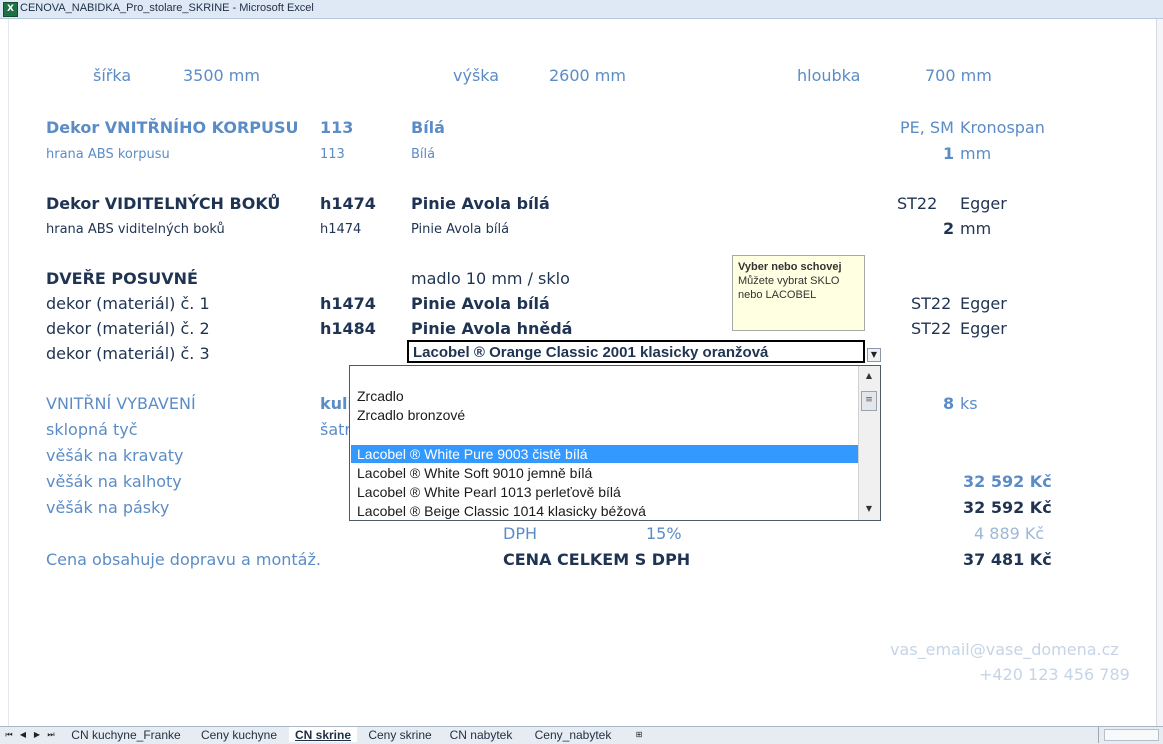  What do you see at coordinates (1131, 735) in the screenshot?
I see `horizontal-scrollbar` at bounding box center [1131, 735].